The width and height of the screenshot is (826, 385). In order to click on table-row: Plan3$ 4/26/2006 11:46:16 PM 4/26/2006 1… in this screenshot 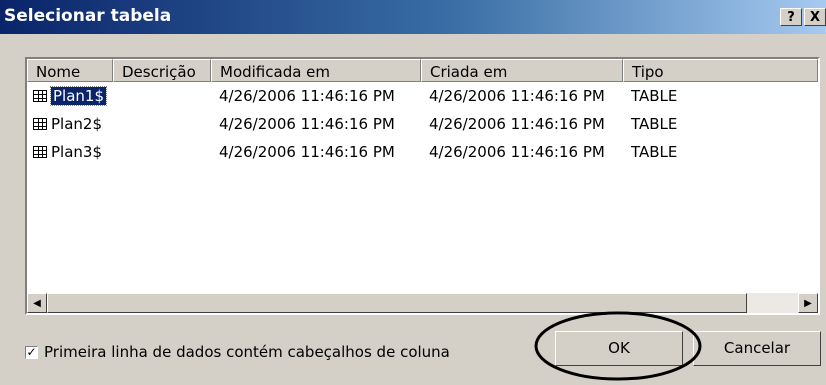, I will do `click(422, 152)`.